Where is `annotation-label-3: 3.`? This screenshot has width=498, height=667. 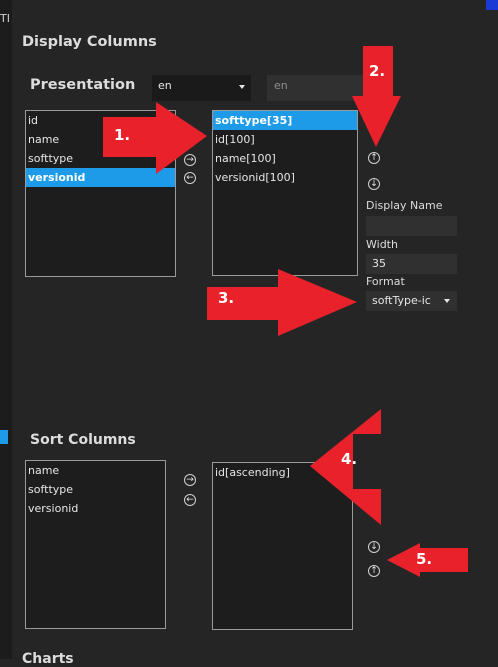
annotation-label-3: 3. is located at coordinates (226, 298).